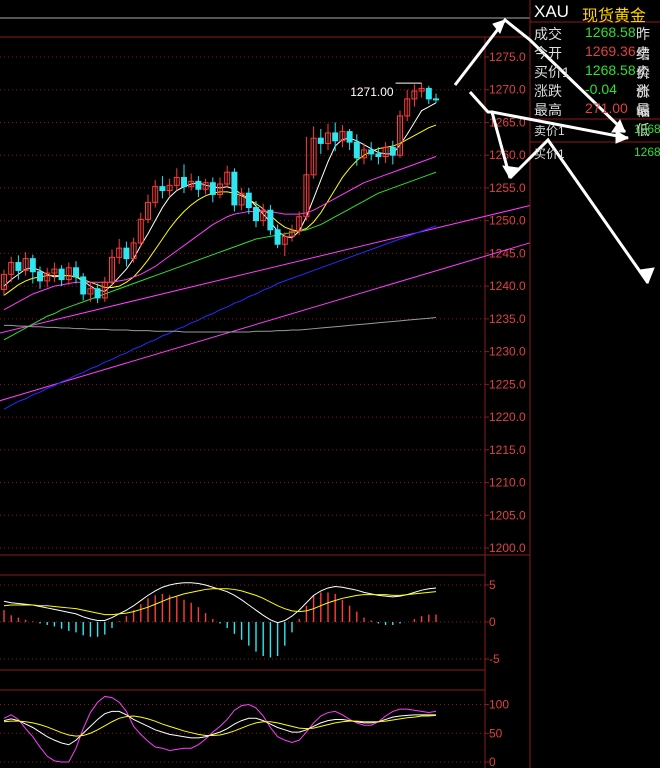 The height and width of the screenshot is (768, 660). I want to click on high-price-label: 1271.00, so click(372, 92).